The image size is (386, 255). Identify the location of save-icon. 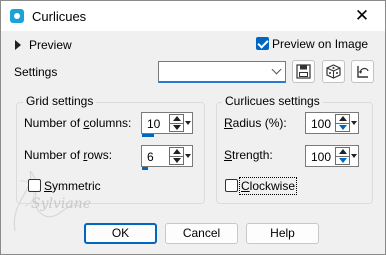
(303, 71).